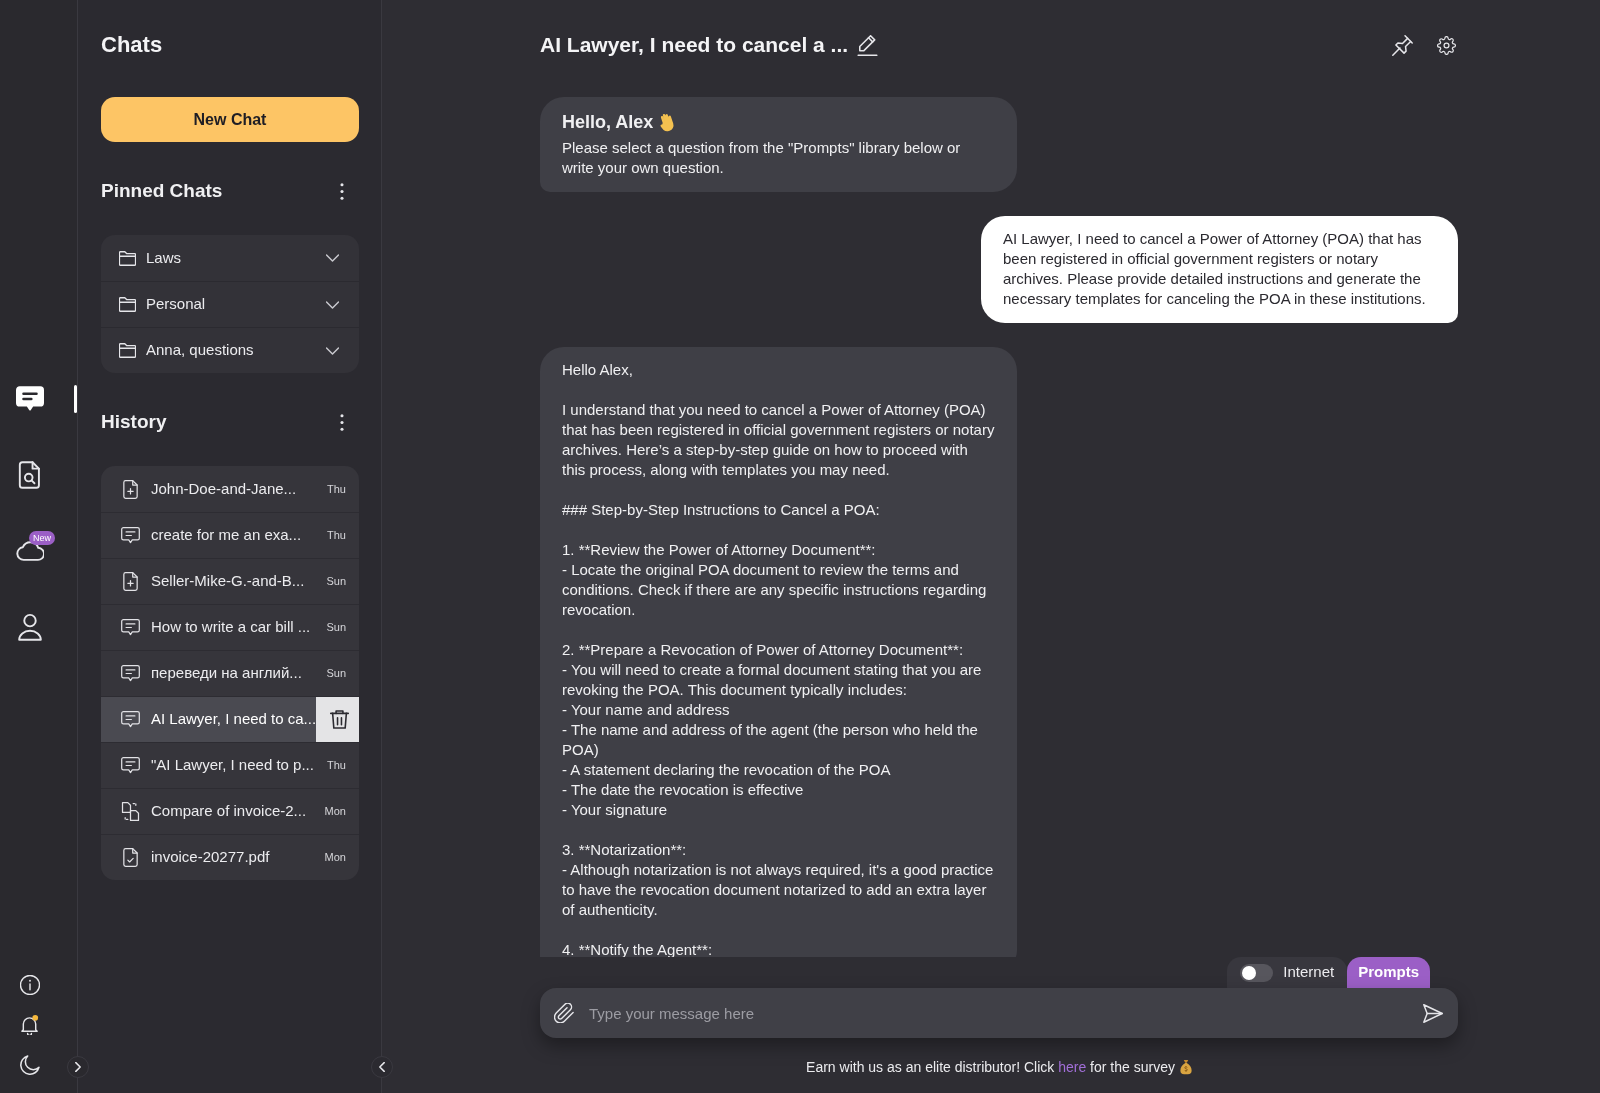 The width and height of the screenshot is (1600, 1093). What do you see at coordinates (230, 627) in the screenshot?
I see `history-item: How to write a car bill ... Sun` at bounding box center [230, 627].